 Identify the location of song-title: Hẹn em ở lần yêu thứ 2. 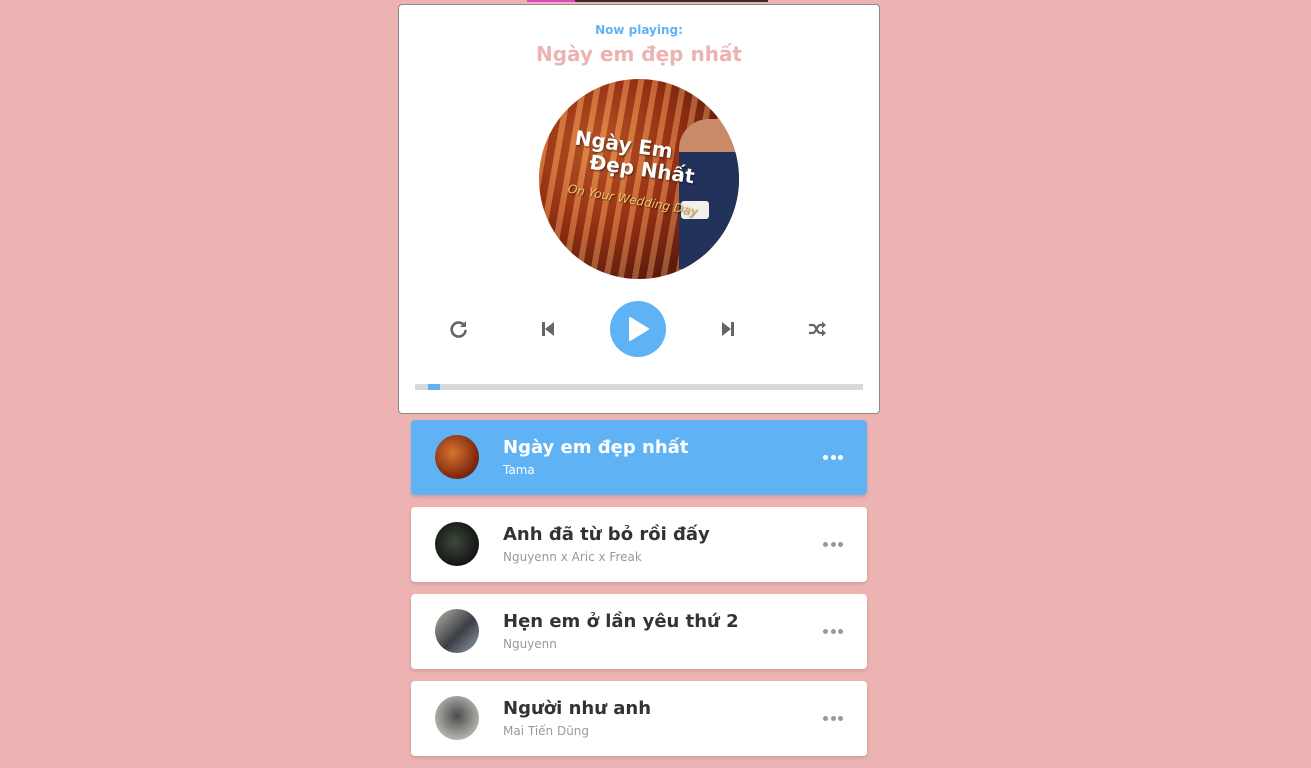
(621, 621).